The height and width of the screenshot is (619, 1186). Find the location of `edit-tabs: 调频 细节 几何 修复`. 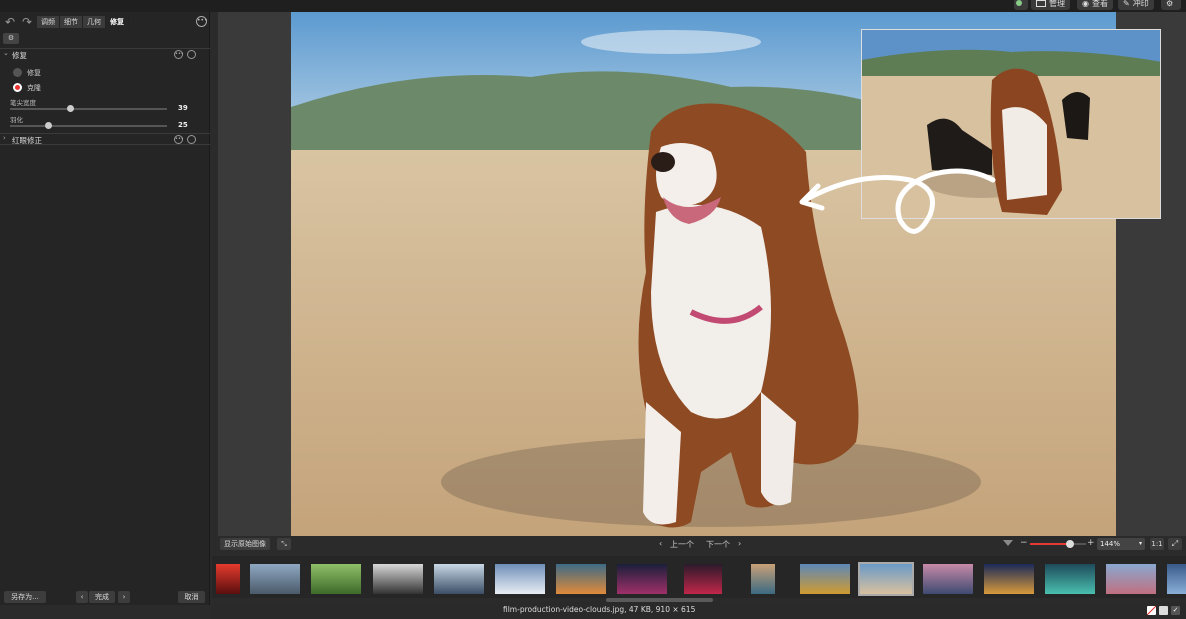

edit-tabs: 调频 细节 几何 修复 is located at coordinates (83, 22).